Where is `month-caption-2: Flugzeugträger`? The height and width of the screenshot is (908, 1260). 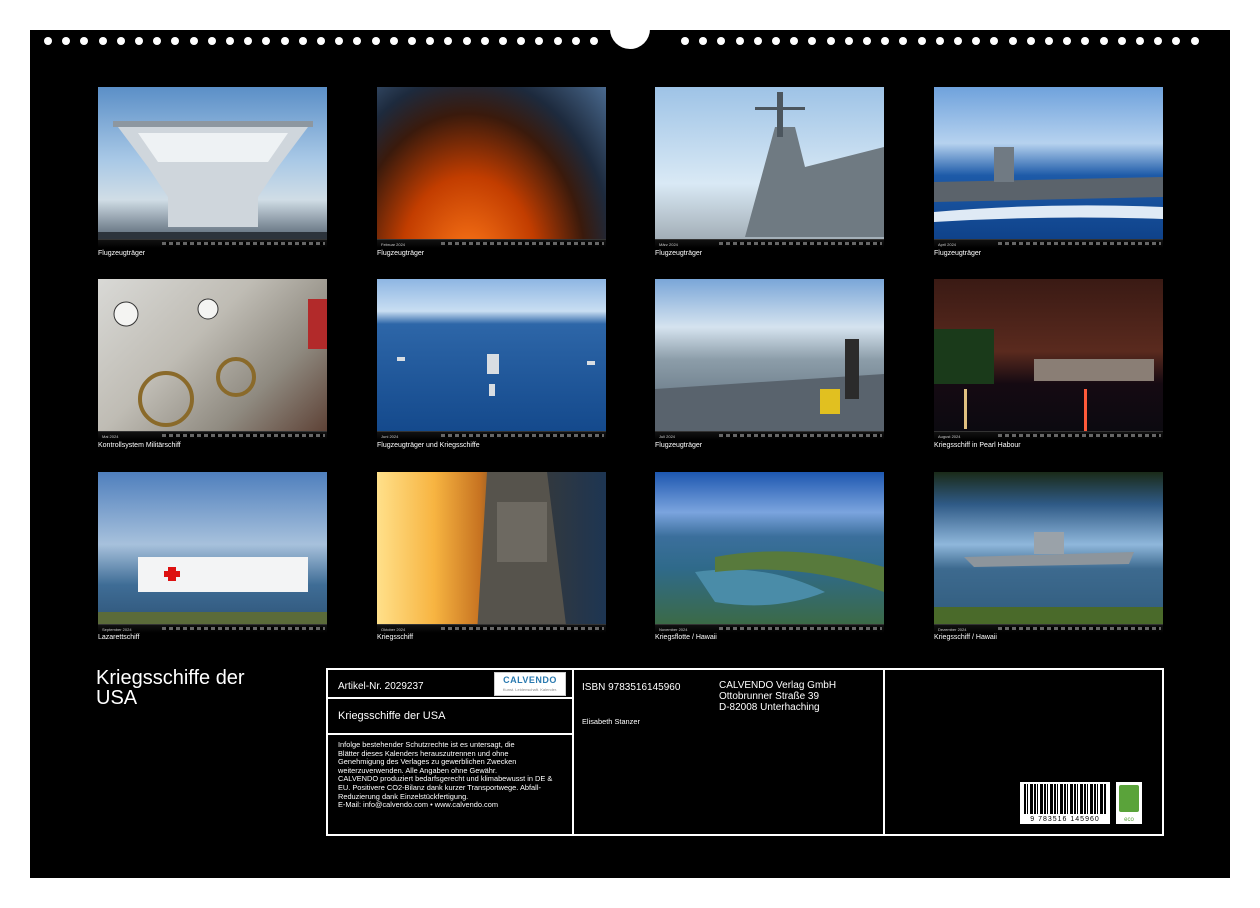 month-caption-2: Flugzeugträger is located at coordinates (401, 253).